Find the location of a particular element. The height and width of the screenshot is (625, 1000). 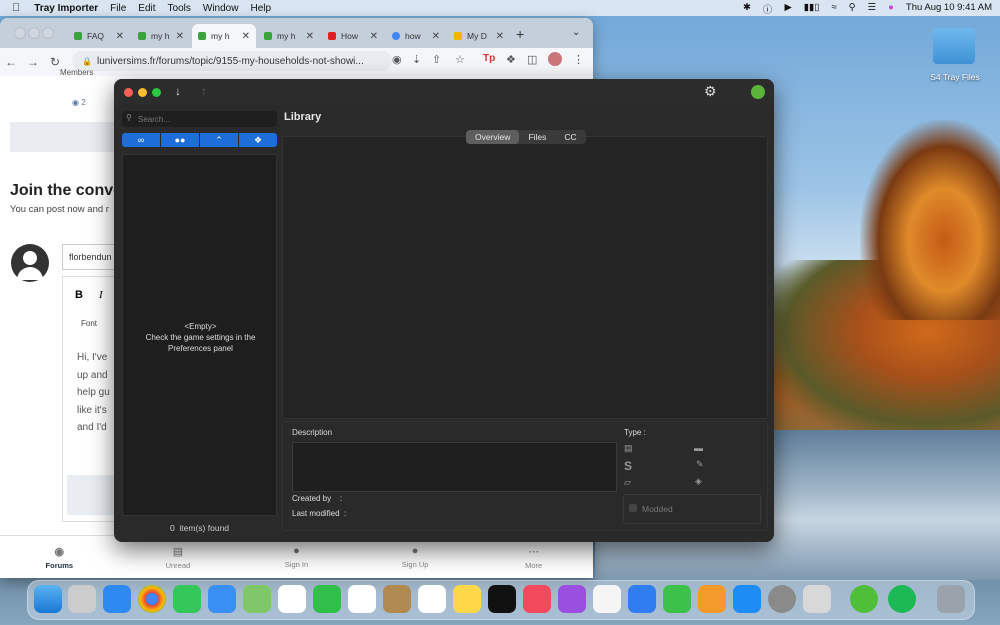

safari-icon is located at coordinates (117, 599).